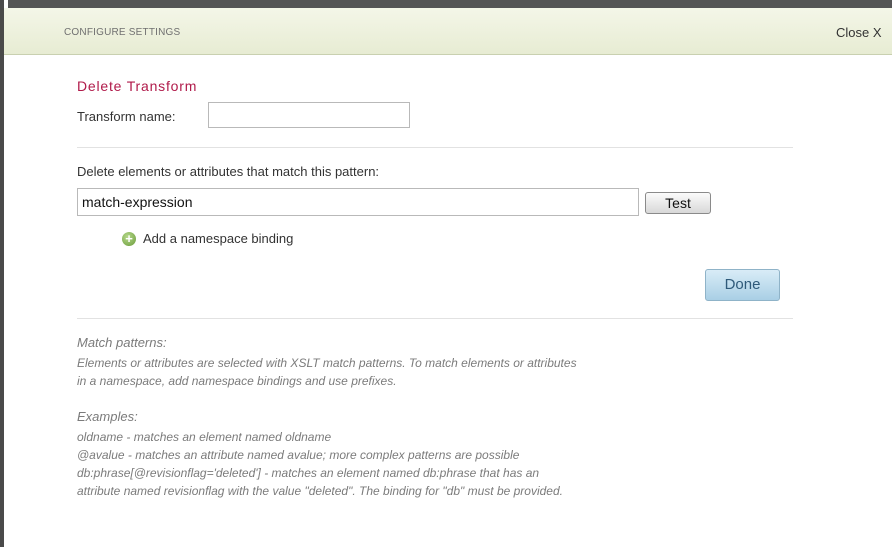 The width and height of the screenshot is (892, 547). I want to click on match-patterns-heading: Match patterns:, so click(122, 342).